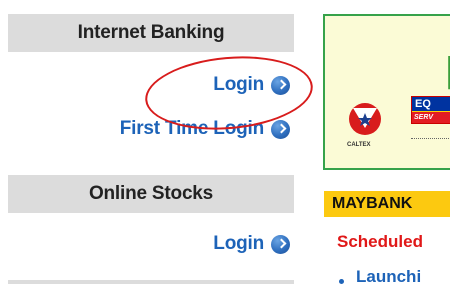 This screenshot has width=450, height=287. I want to click on section-header-online-stocks: Online Stocks, so click(151, 194).